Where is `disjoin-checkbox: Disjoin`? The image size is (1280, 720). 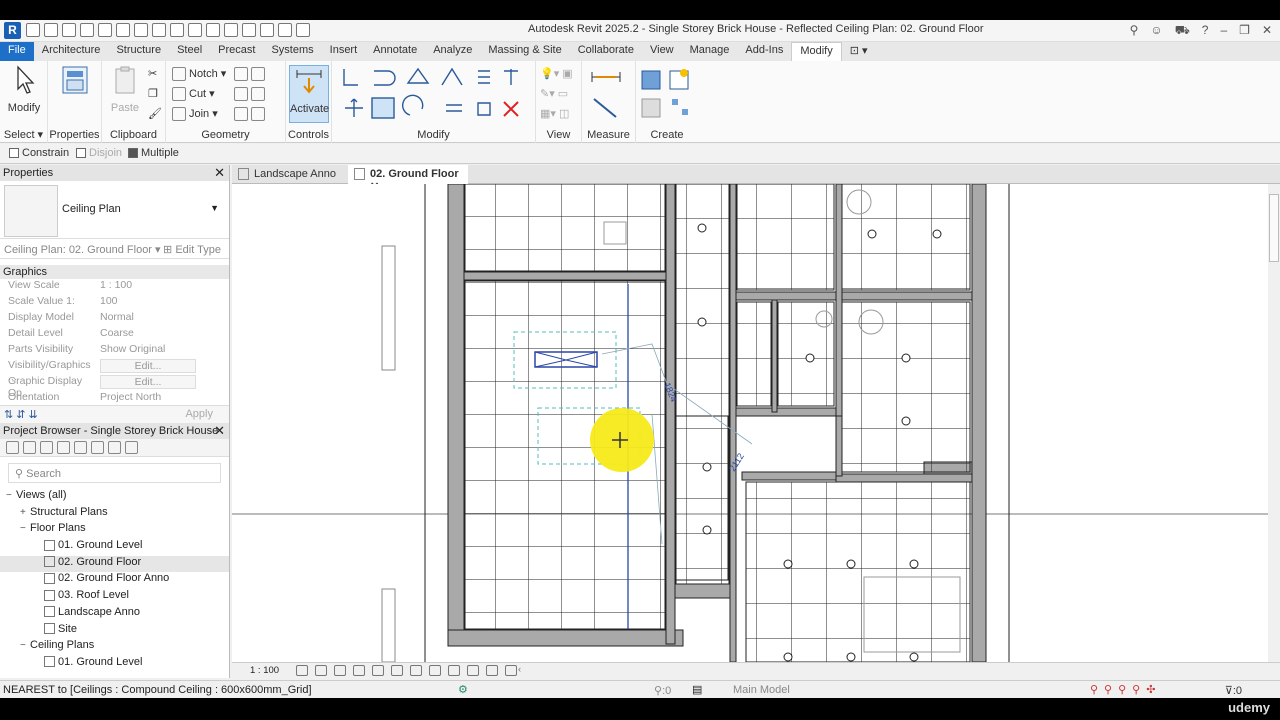
disjoin-checkbox: Disjoin is located at coordinates (99, 153).